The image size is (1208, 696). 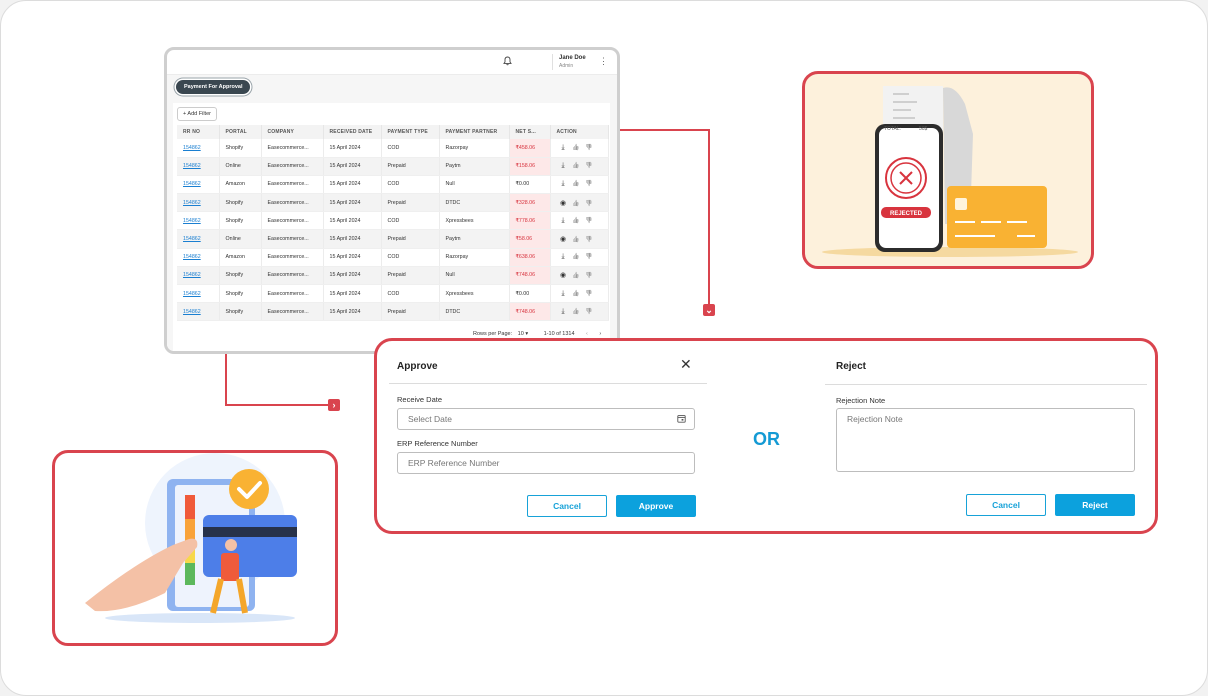 What do you see at coordinates (213, 87) in the screenshot?
I see `tab-payment-for-approval: Payment For Approval` at bounding box center [213, 87].